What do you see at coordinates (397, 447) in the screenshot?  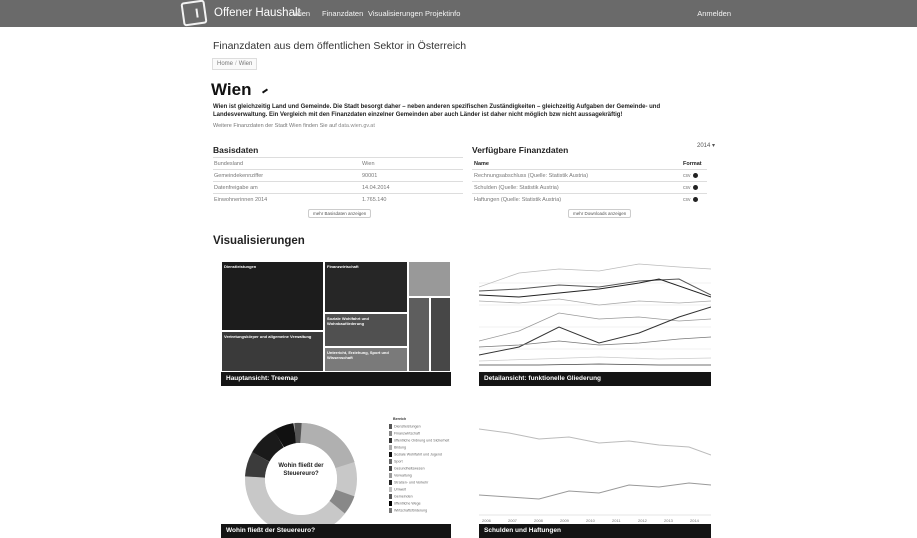 I see `legend-item: Bildung` at bounding box center [397, 447].